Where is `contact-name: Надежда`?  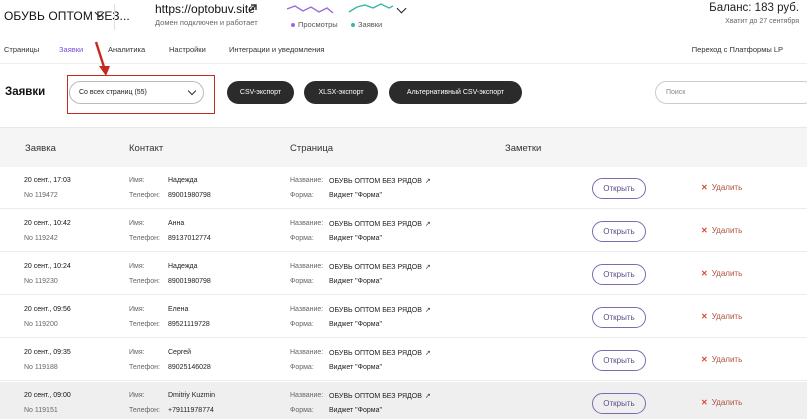
contact-name: Надежда is located at coordinates (183, 180).